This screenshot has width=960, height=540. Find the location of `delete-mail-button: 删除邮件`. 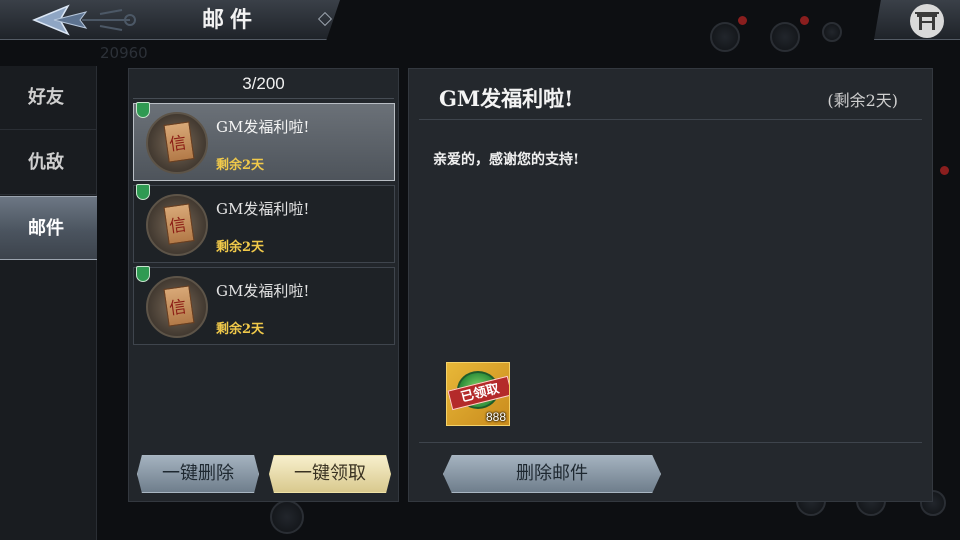

delete-mail-button: 删除邮件 is located at coordinates (552, 474).